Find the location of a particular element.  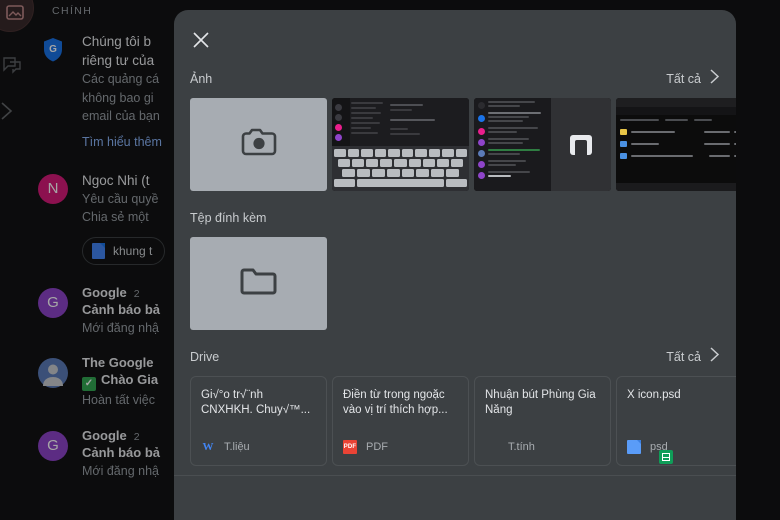

photos-see-all-button: Tất cả is located at coordinates (693, 79).